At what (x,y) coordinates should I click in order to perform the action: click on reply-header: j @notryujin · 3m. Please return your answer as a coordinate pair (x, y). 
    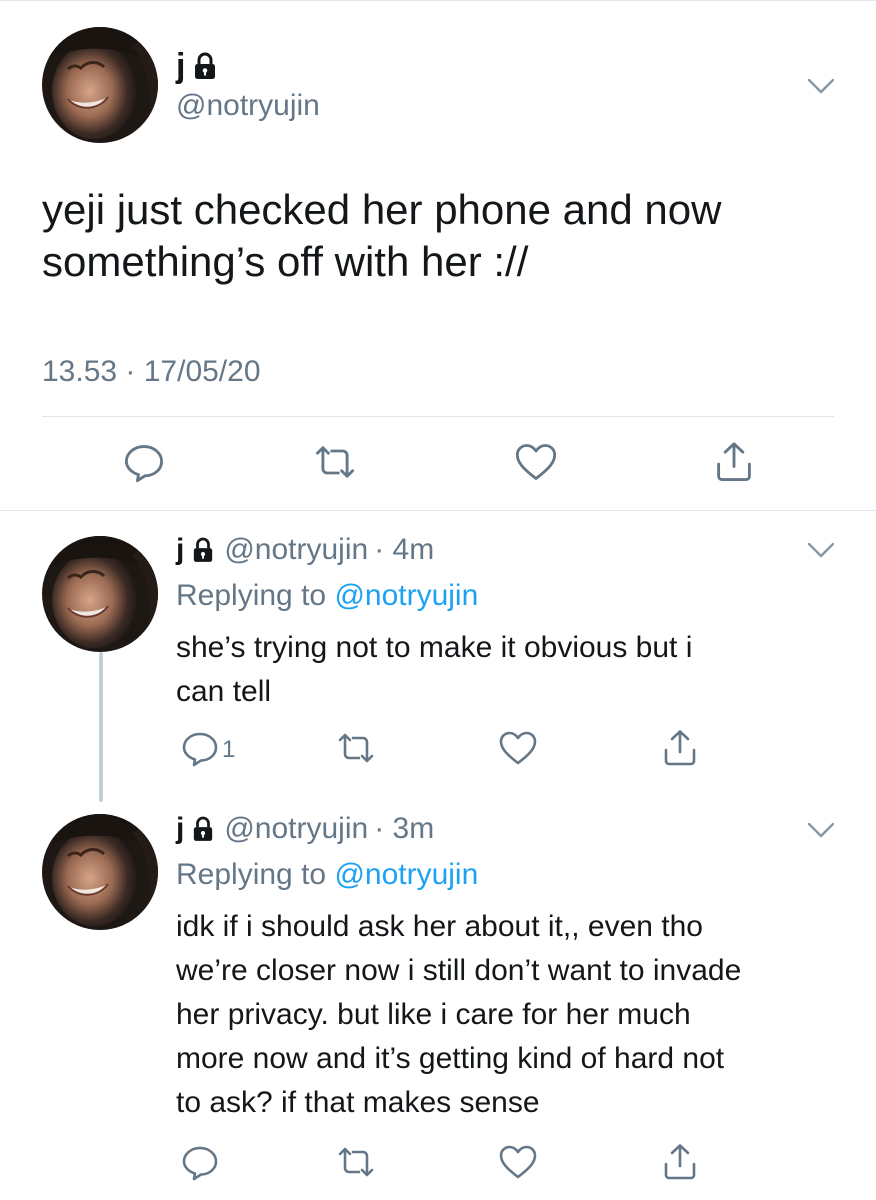
    Looking at the image, I should click on (305, 829).